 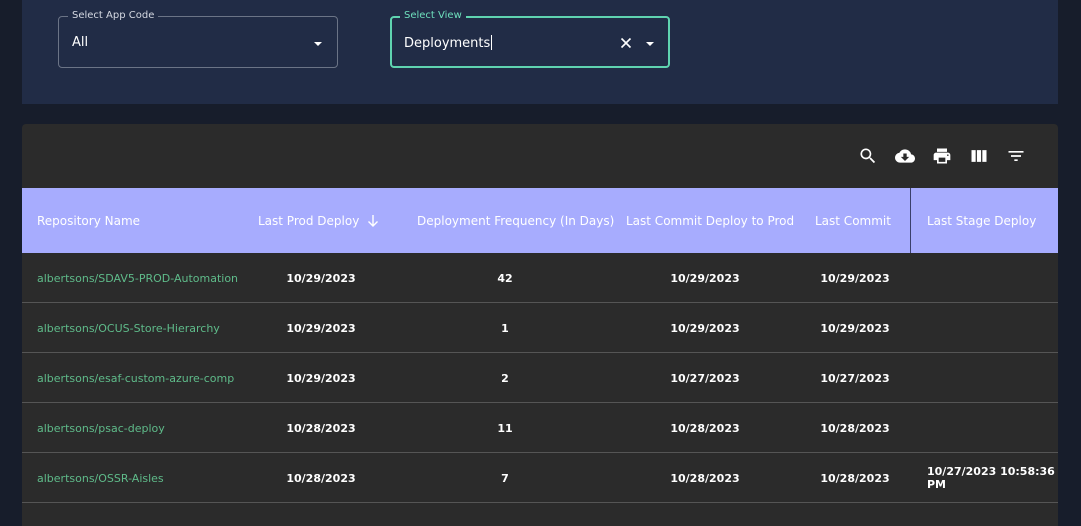 What do you see at coordinates (505, 428) in the screenshot?
I see `frequency-cell: 11` at bounding box center [505, 428].